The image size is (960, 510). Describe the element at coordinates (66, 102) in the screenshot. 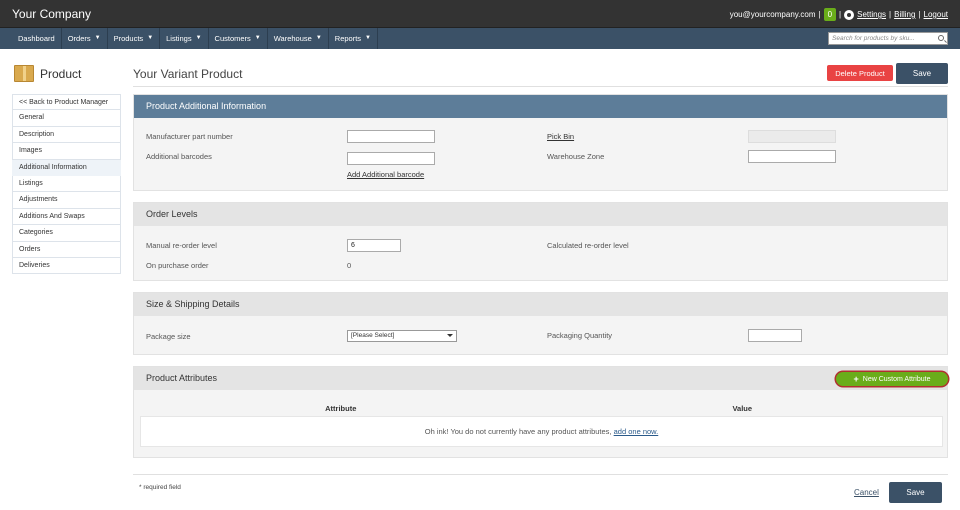

I see `sidebar-item-back: << Back to Product Manager` at that location.